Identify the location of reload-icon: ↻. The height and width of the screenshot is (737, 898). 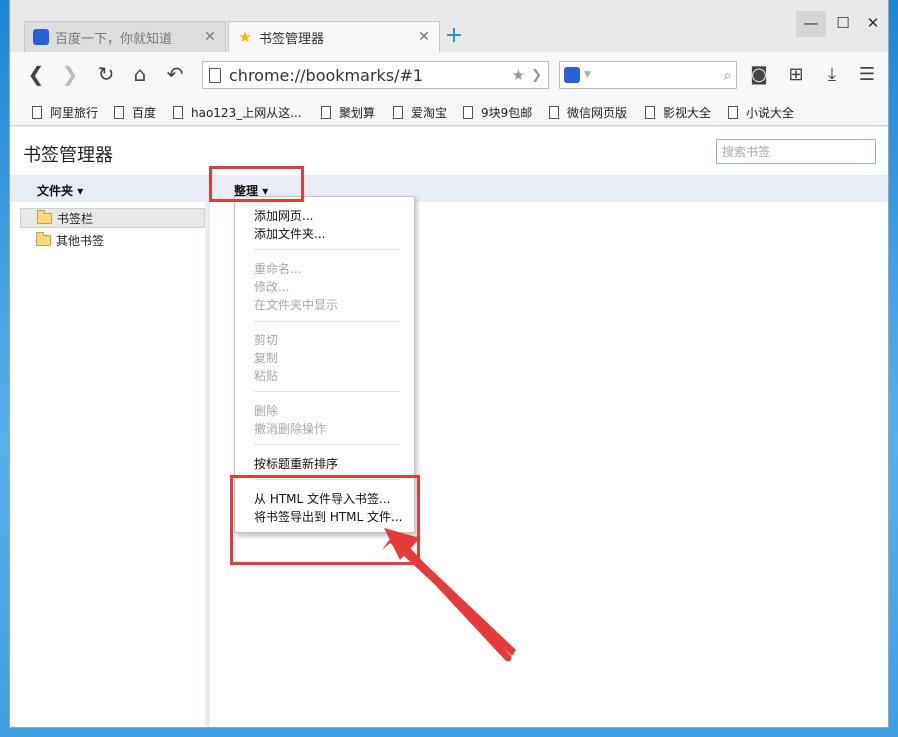
(106, 74).